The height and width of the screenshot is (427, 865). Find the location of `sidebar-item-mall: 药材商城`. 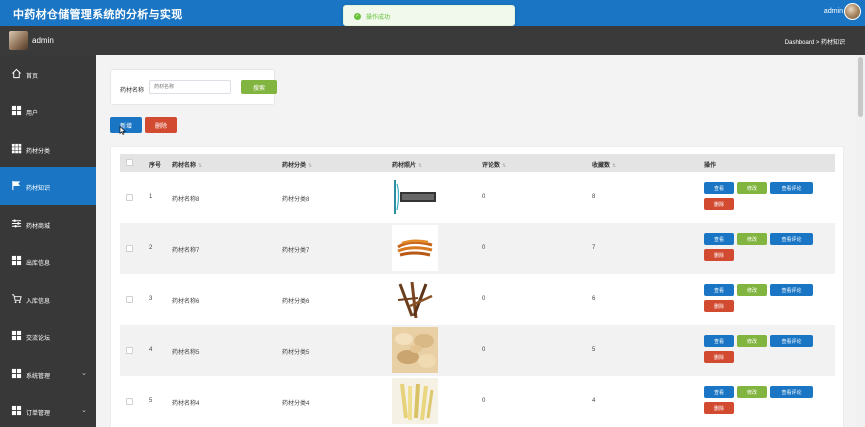

sidebar-item-mall: 药材商城 is located at coordinates (48, 224).